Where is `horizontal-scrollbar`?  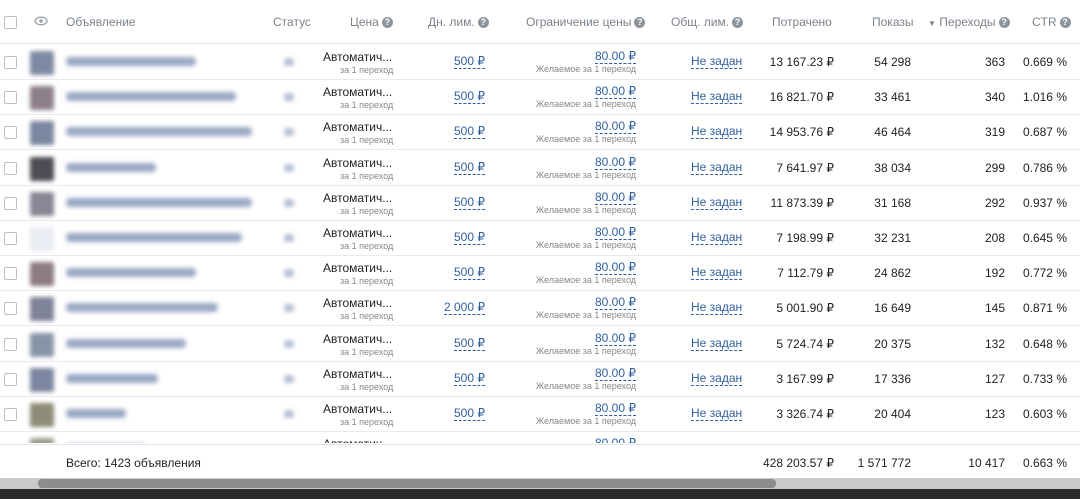 horizontal-scrollbar is located at coordinates (540, 483).